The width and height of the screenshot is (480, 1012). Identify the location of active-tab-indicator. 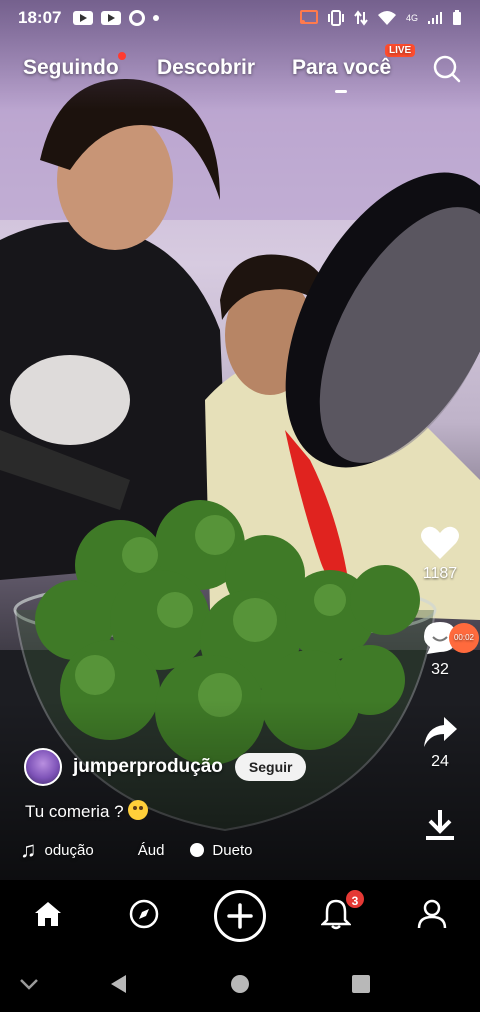
(341, 91).